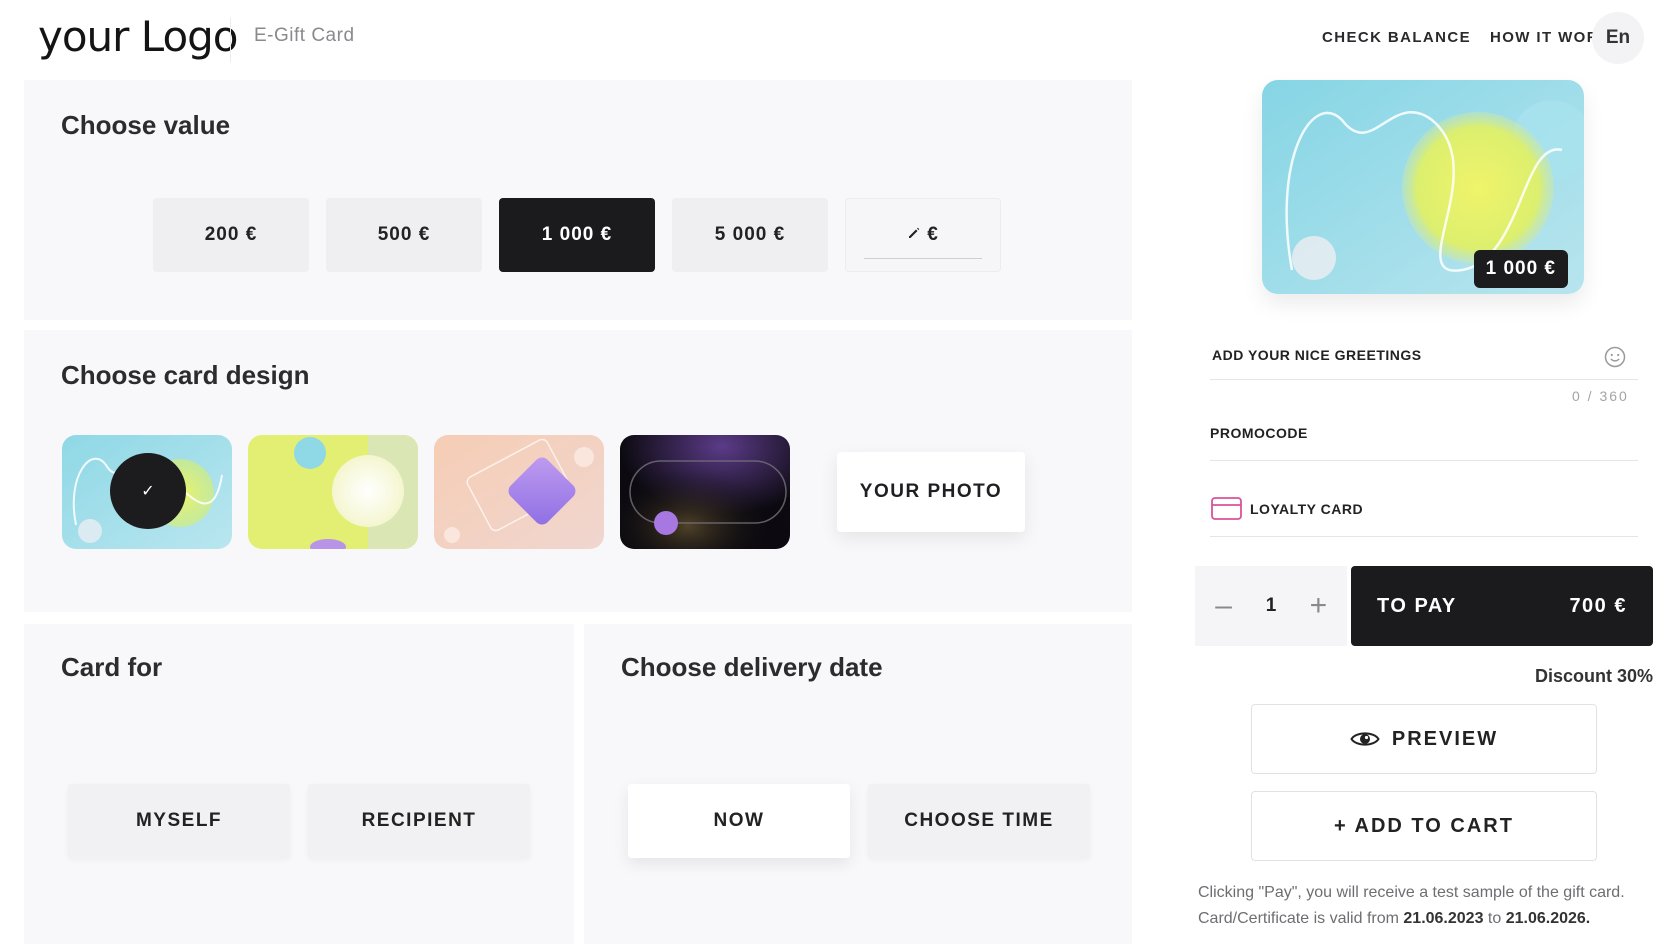 Image resolution: width=1680 pixels, height=944 pixels. I want to click on header-divider, so click(230, 40).